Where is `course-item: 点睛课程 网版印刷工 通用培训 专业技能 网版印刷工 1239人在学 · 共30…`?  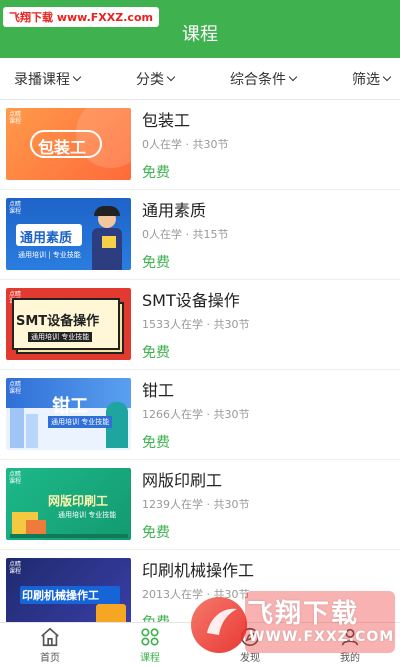
course-item: 点睛课程 网版印刷工 通用培训 专业技能 网版印刷工 1239人在学 · 共30… is located at coordinates (200, 505).